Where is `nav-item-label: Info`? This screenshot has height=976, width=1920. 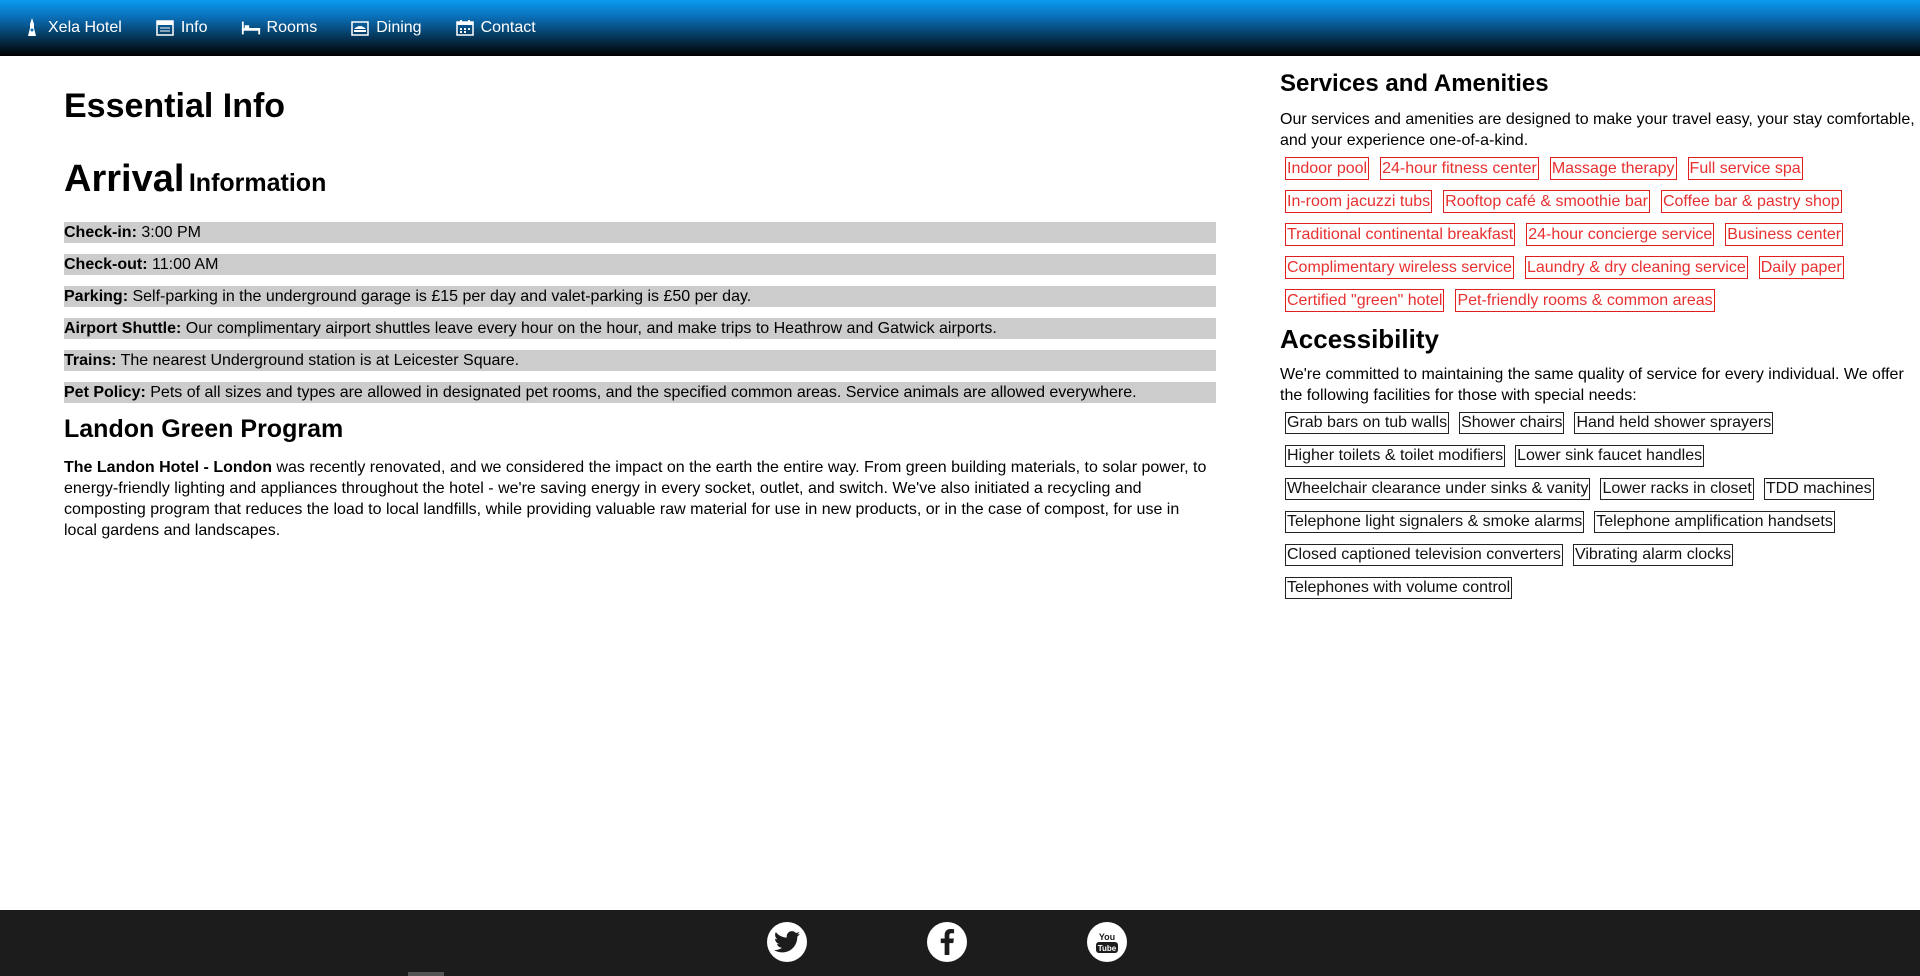 nav-item-label: Info is located at coordinates (194, 27).